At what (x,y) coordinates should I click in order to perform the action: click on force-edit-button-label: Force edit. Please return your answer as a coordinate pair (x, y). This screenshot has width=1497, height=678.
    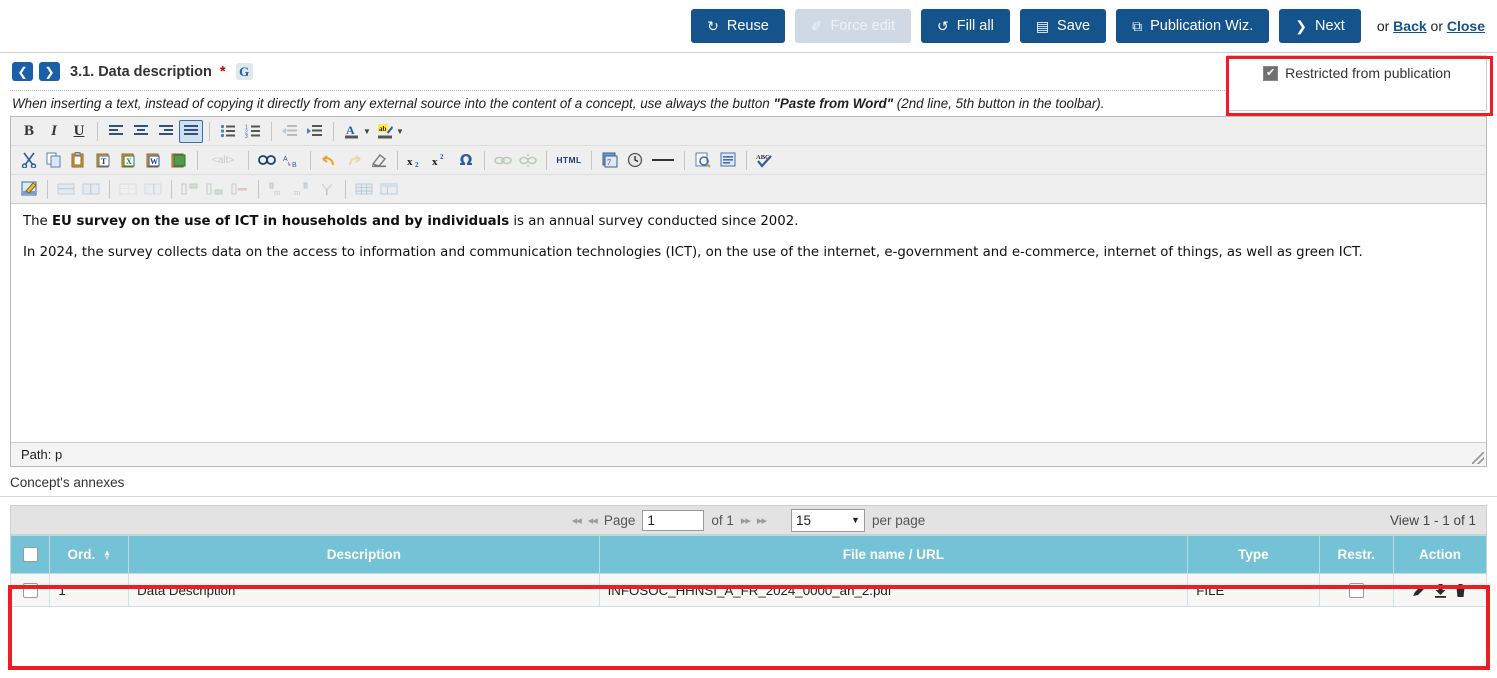
    Looking at the image, I should click on (863, 26).